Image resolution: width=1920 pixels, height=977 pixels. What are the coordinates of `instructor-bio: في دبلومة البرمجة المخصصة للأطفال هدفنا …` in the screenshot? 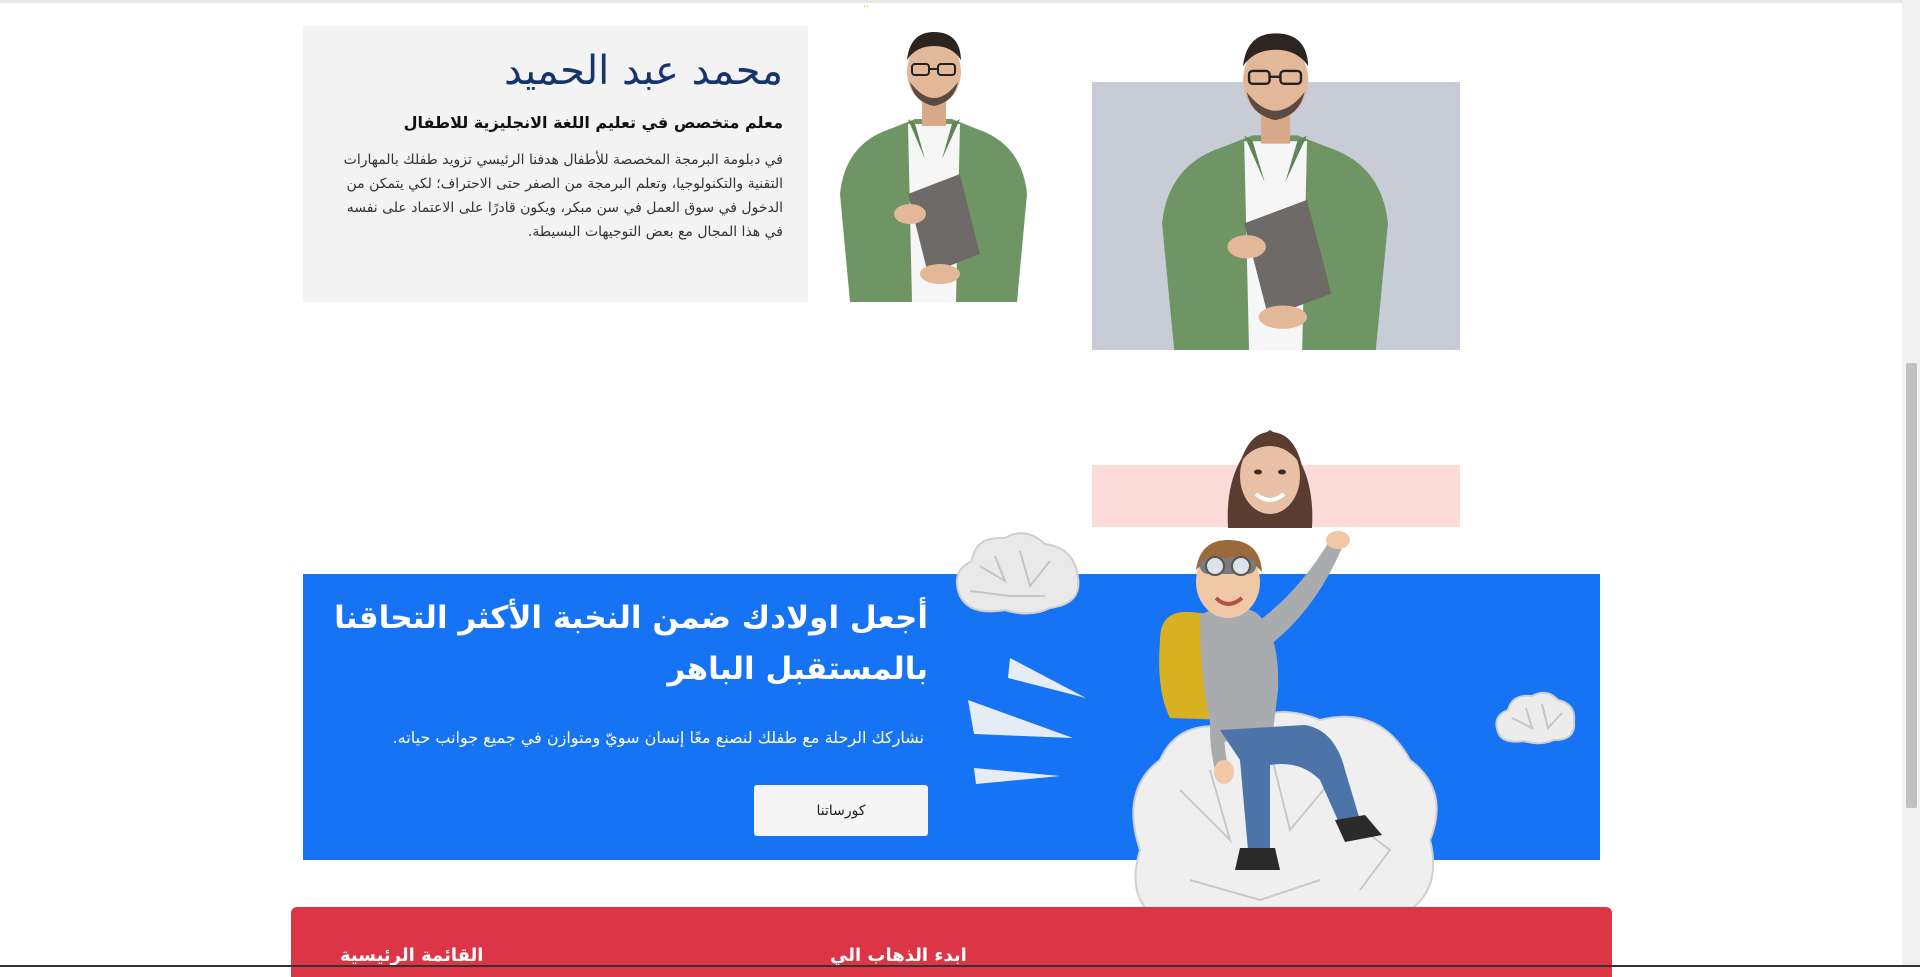 It's located at (563, 196).